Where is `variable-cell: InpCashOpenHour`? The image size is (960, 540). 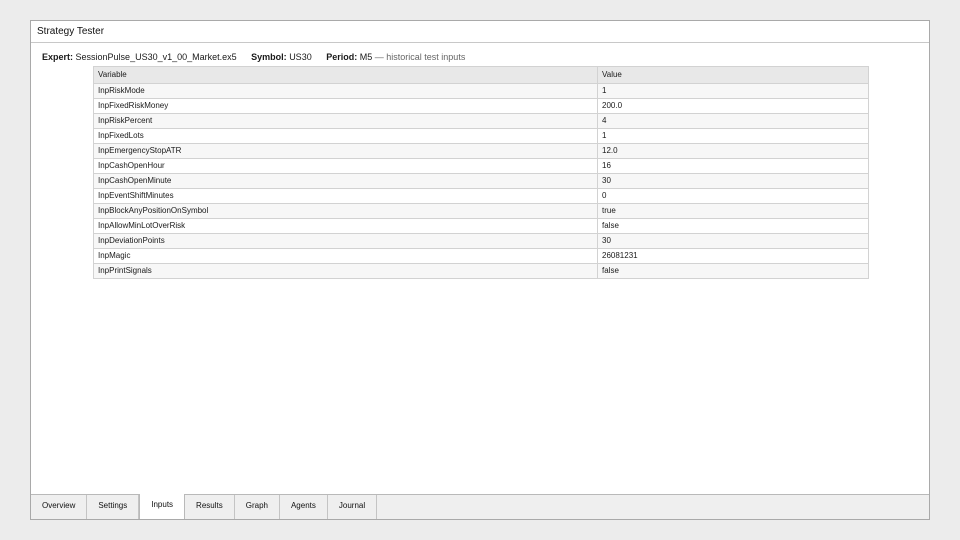 variable-cell: InpCashOpenHour is located at coordinates (345, 166).